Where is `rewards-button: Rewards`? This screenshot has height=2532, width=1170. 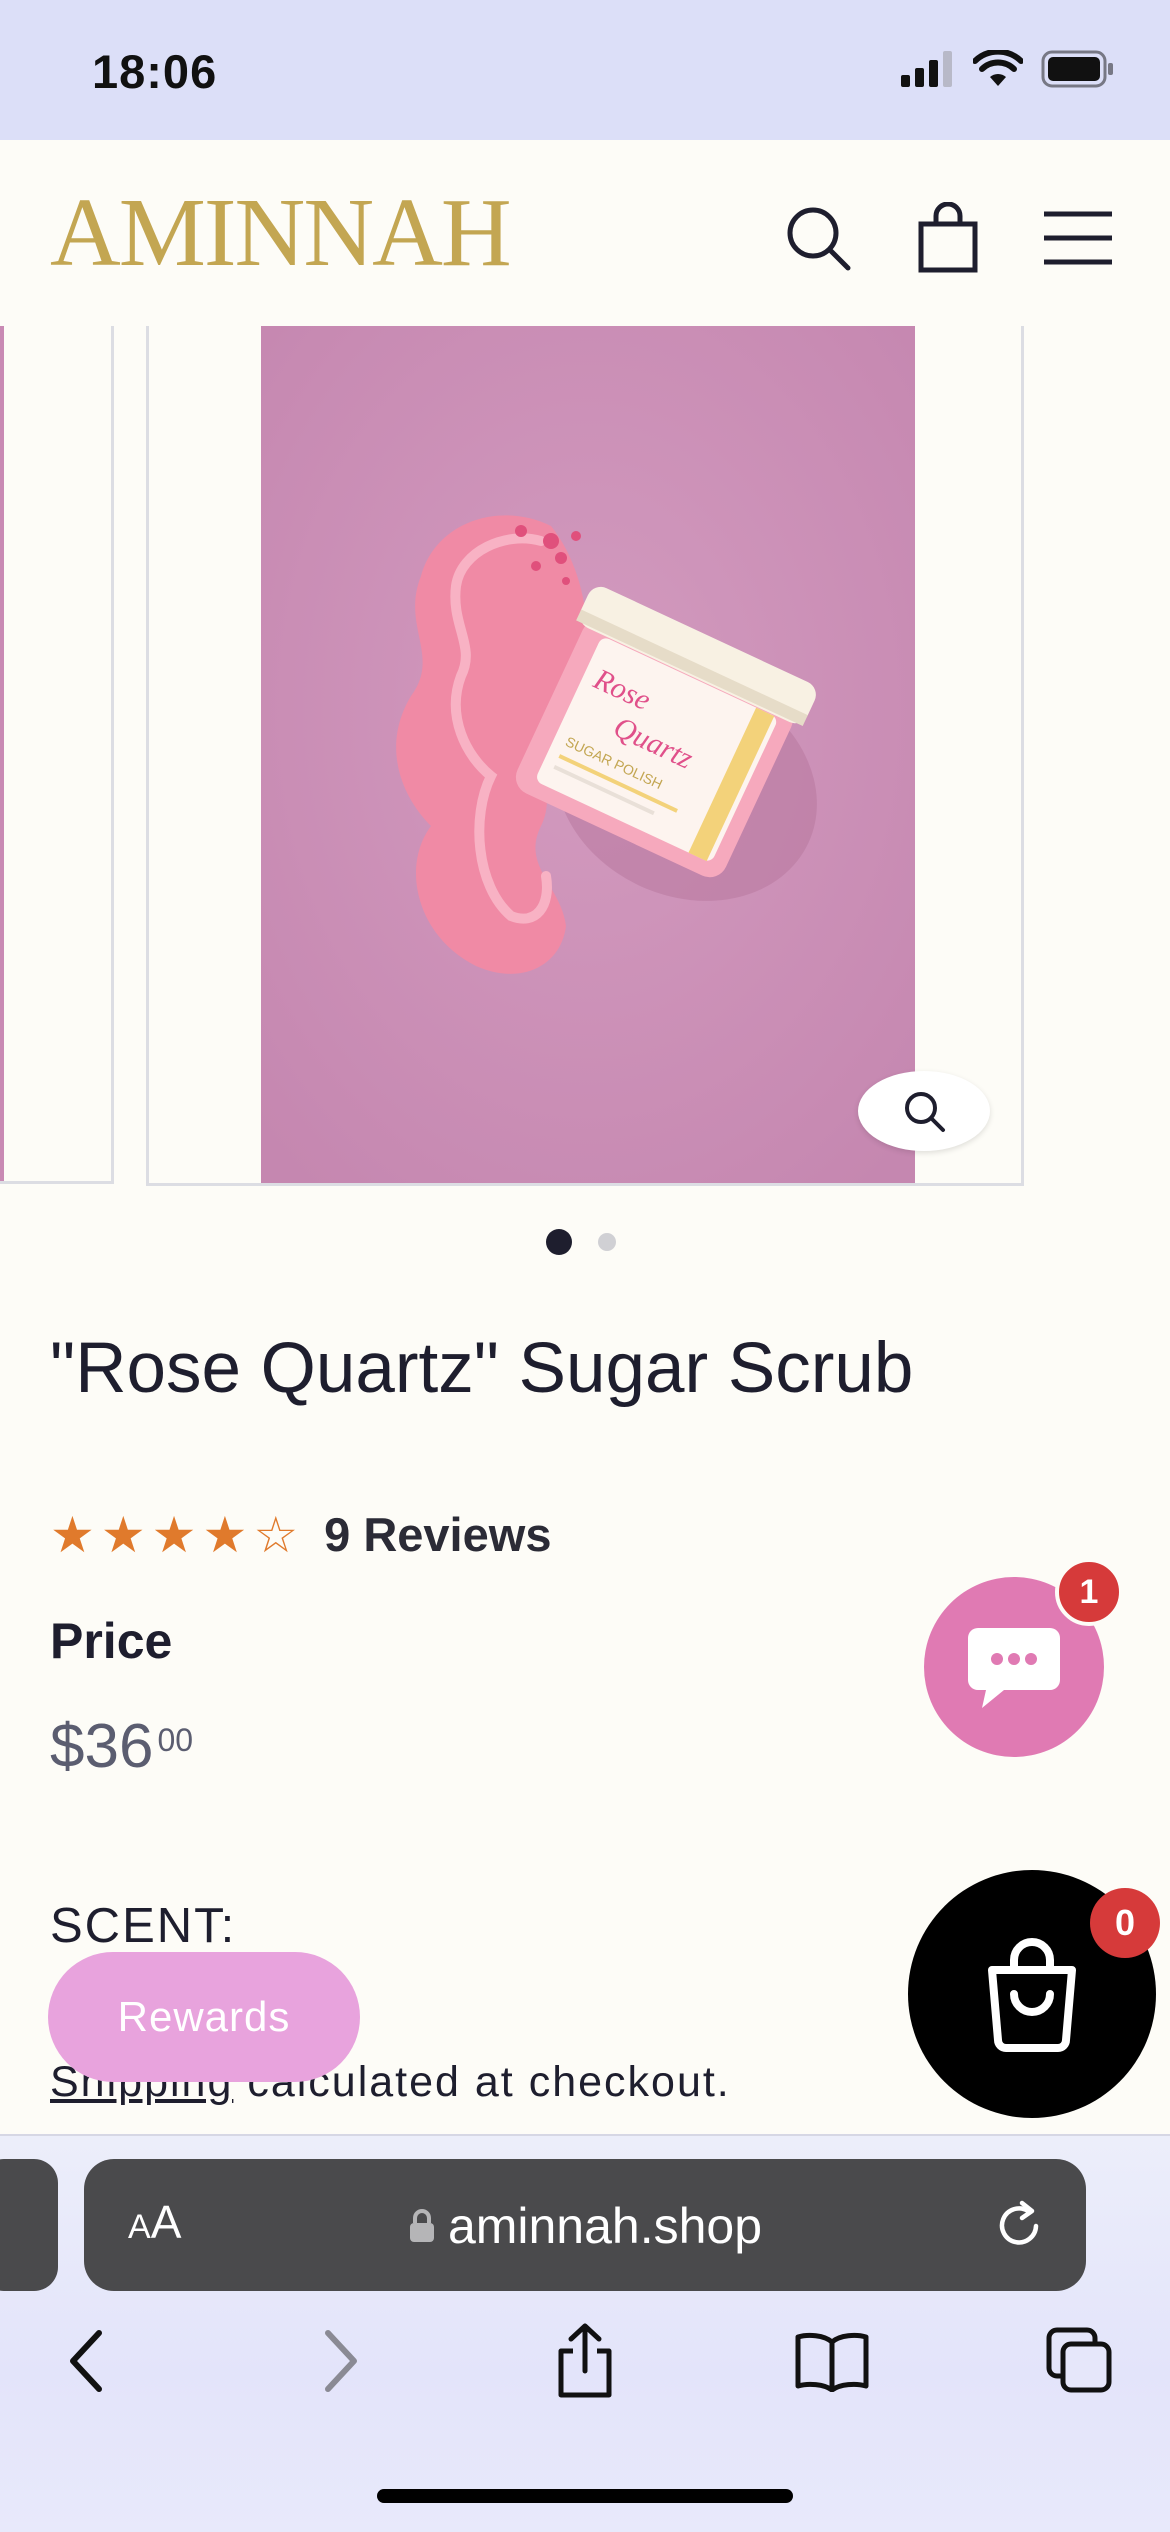
rewards-button: Rewards is located at coordinates (204, 2017).